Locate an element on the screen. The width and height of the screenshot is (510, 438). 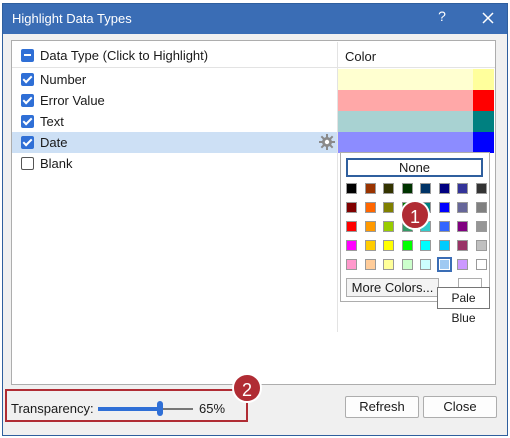
data-type-row: Text is located at coordinates (174, 121).